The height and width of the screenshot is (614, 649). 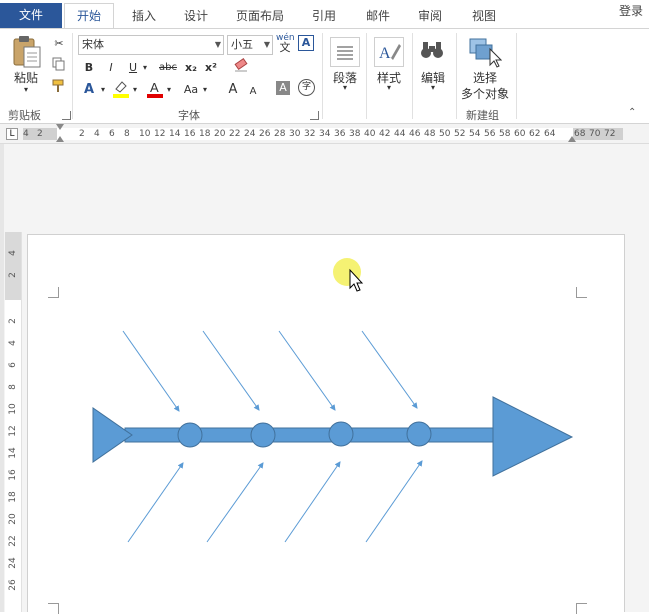 I want to click on head-arrow, so click(x=533, y=436).